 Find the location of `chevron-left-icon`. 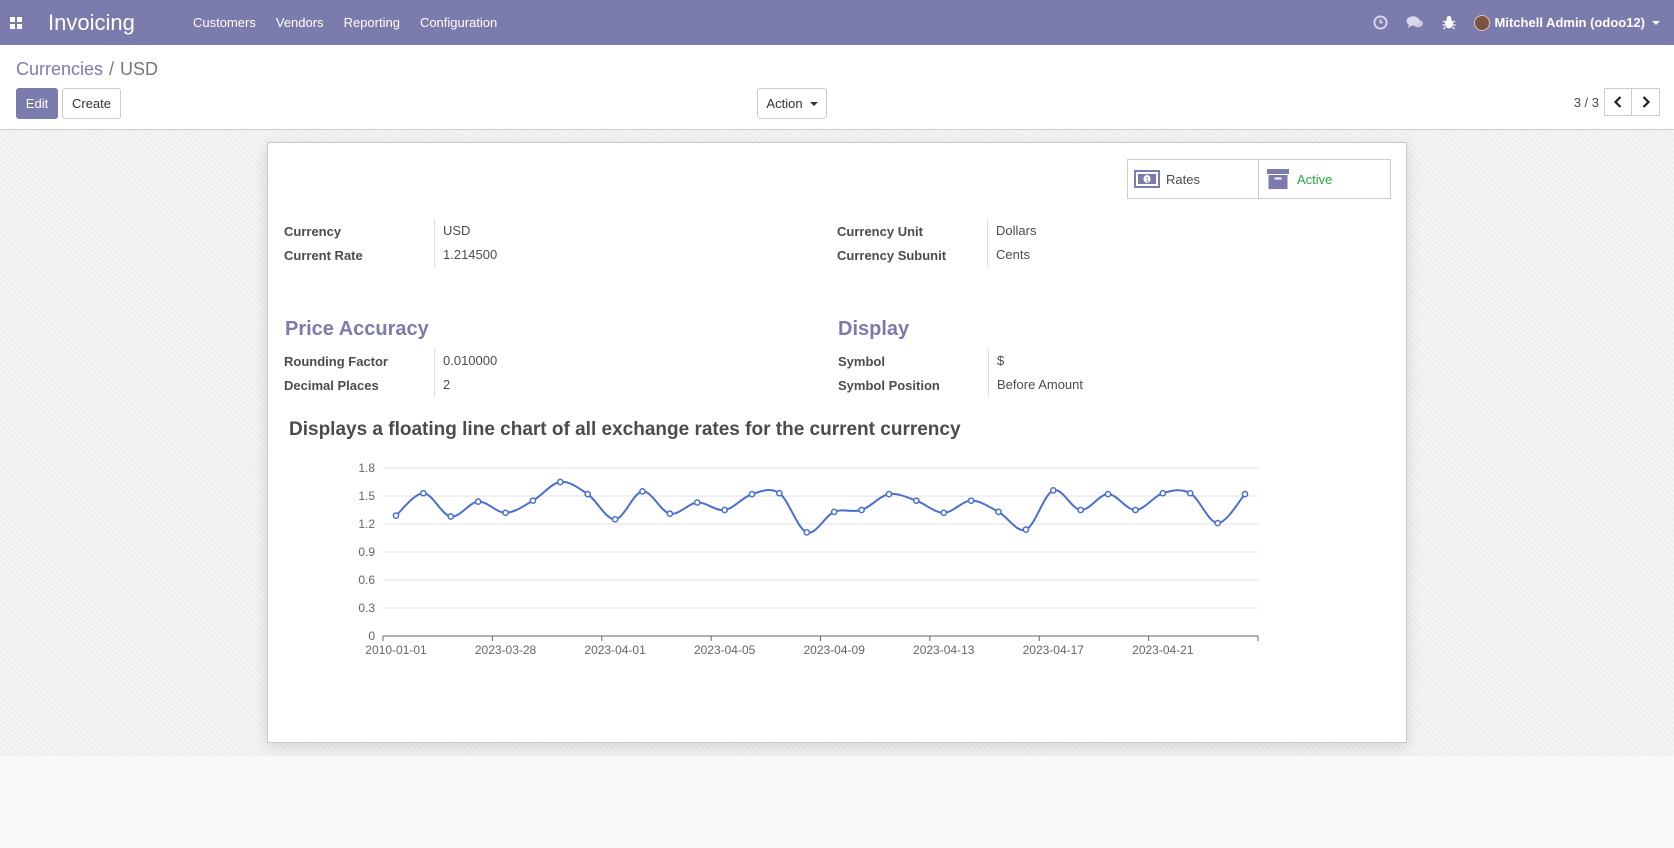

chevron-left-icon is located at coordinates (1617, 102).